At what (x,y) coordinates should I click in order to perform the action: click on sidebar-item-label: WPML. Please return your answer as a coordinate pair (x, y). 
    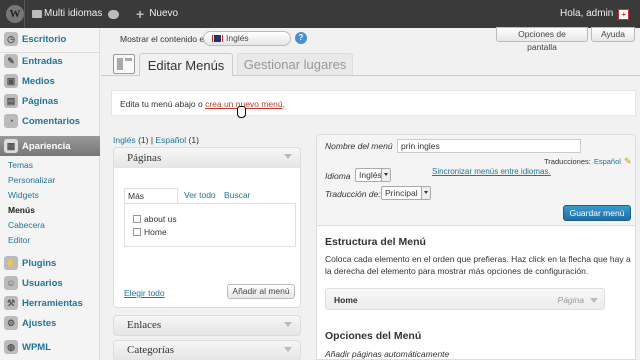
    Looking at the image, I should click on (37, 347).